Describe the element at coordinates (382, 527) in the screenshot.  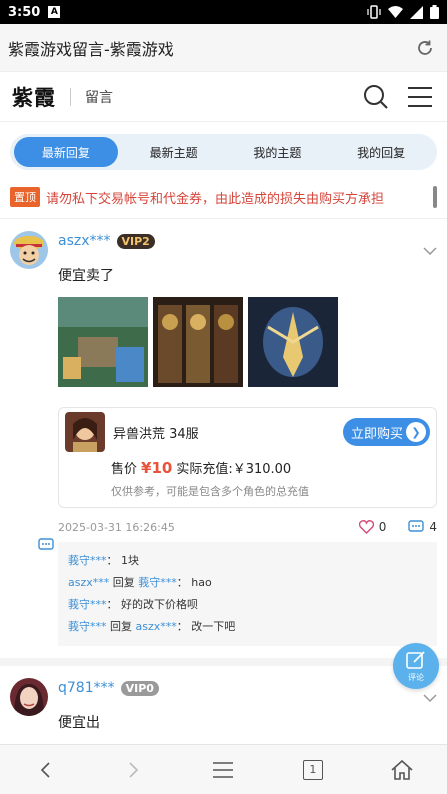
I see `like-count: 0` at that location.